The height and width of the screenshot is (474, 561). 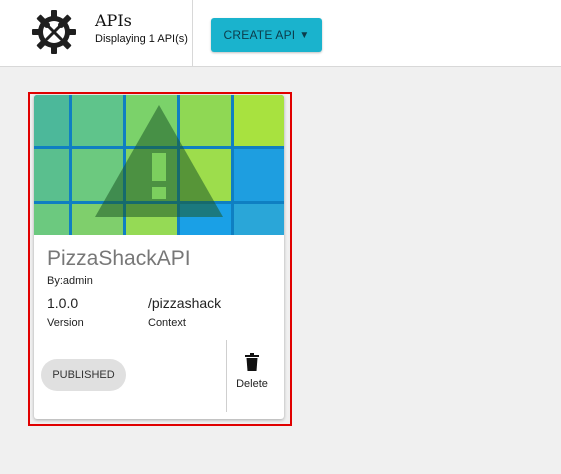 I want to click on api-context-label: Context, so click(x=167, y=323).